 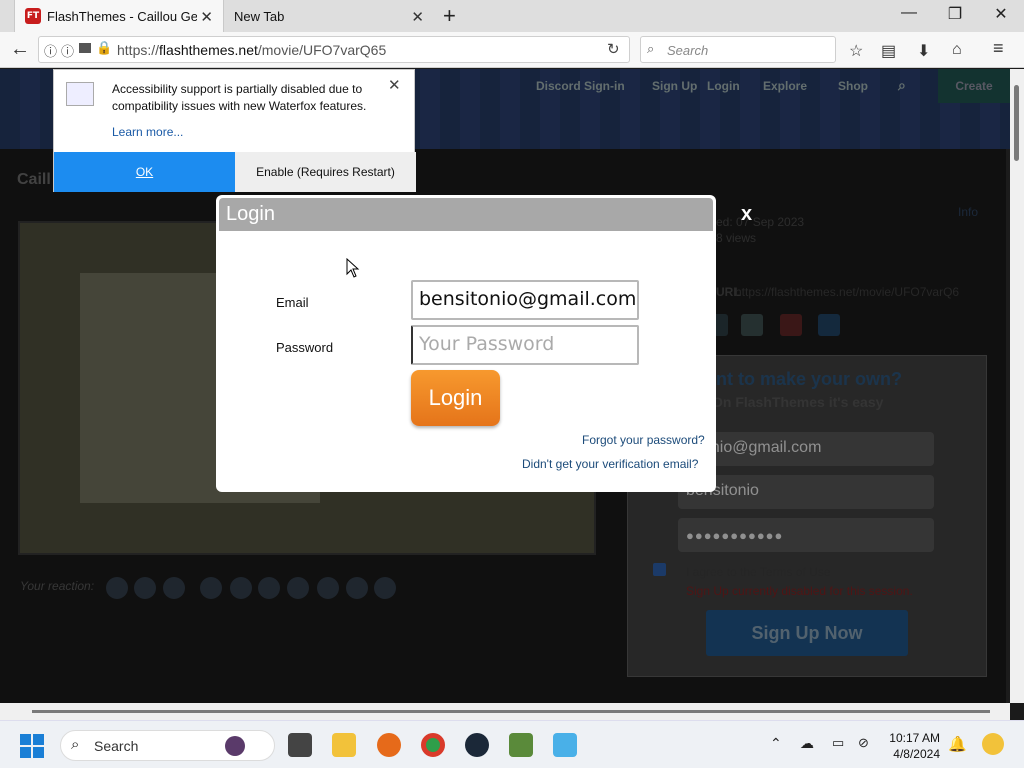 I want to click on login-button: Login, so click(x=455, y=398).